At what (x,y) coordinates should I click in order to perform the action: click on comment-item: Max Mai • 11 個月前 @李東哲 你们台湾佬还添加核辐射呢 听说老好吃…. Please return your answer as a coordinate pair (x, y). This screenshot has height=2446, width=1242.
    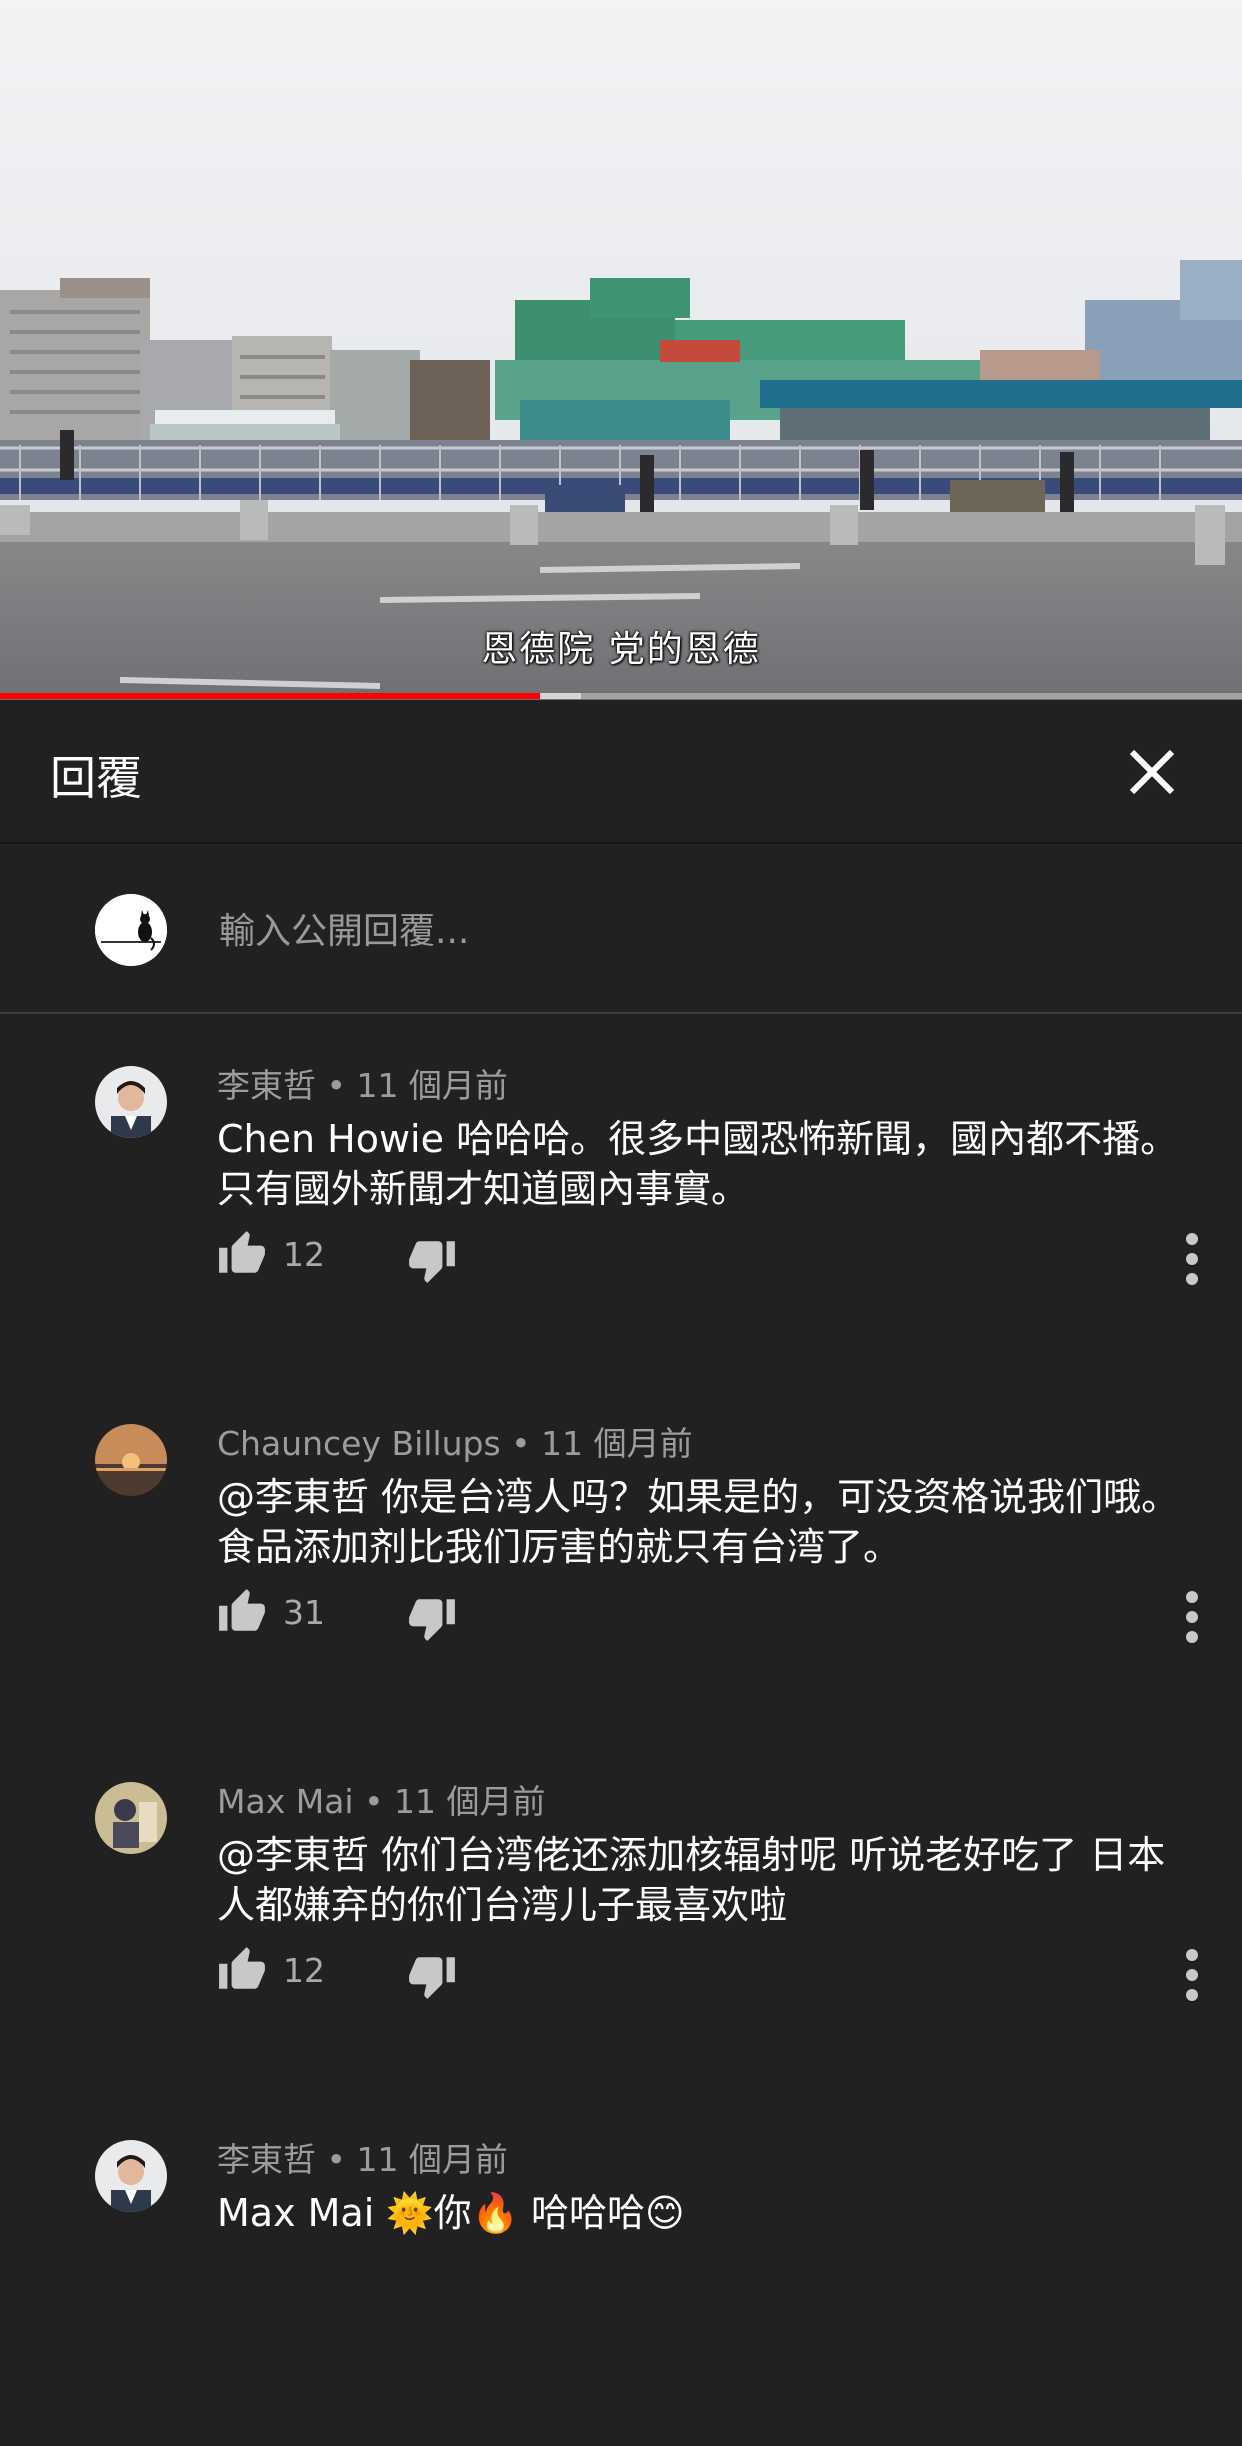
    Looking at the image, I should click on (621, 1909).